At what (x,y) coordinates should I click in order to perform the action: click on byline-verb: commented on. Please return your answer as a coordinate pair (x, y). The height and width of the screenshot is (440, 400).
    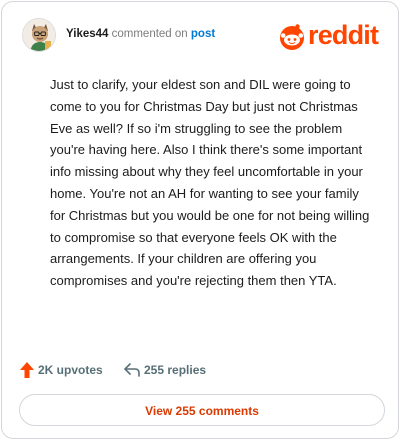
    Looking at the image, I should click on (149, 34).